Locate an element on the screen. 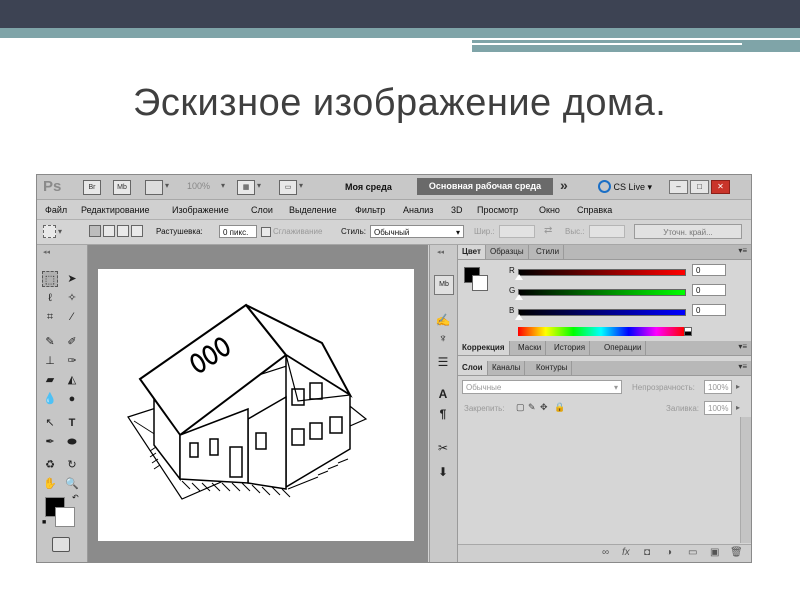 The width and height of the screenshot is (800, 600). layers-scrollbar is located at coordinates (745, 480).